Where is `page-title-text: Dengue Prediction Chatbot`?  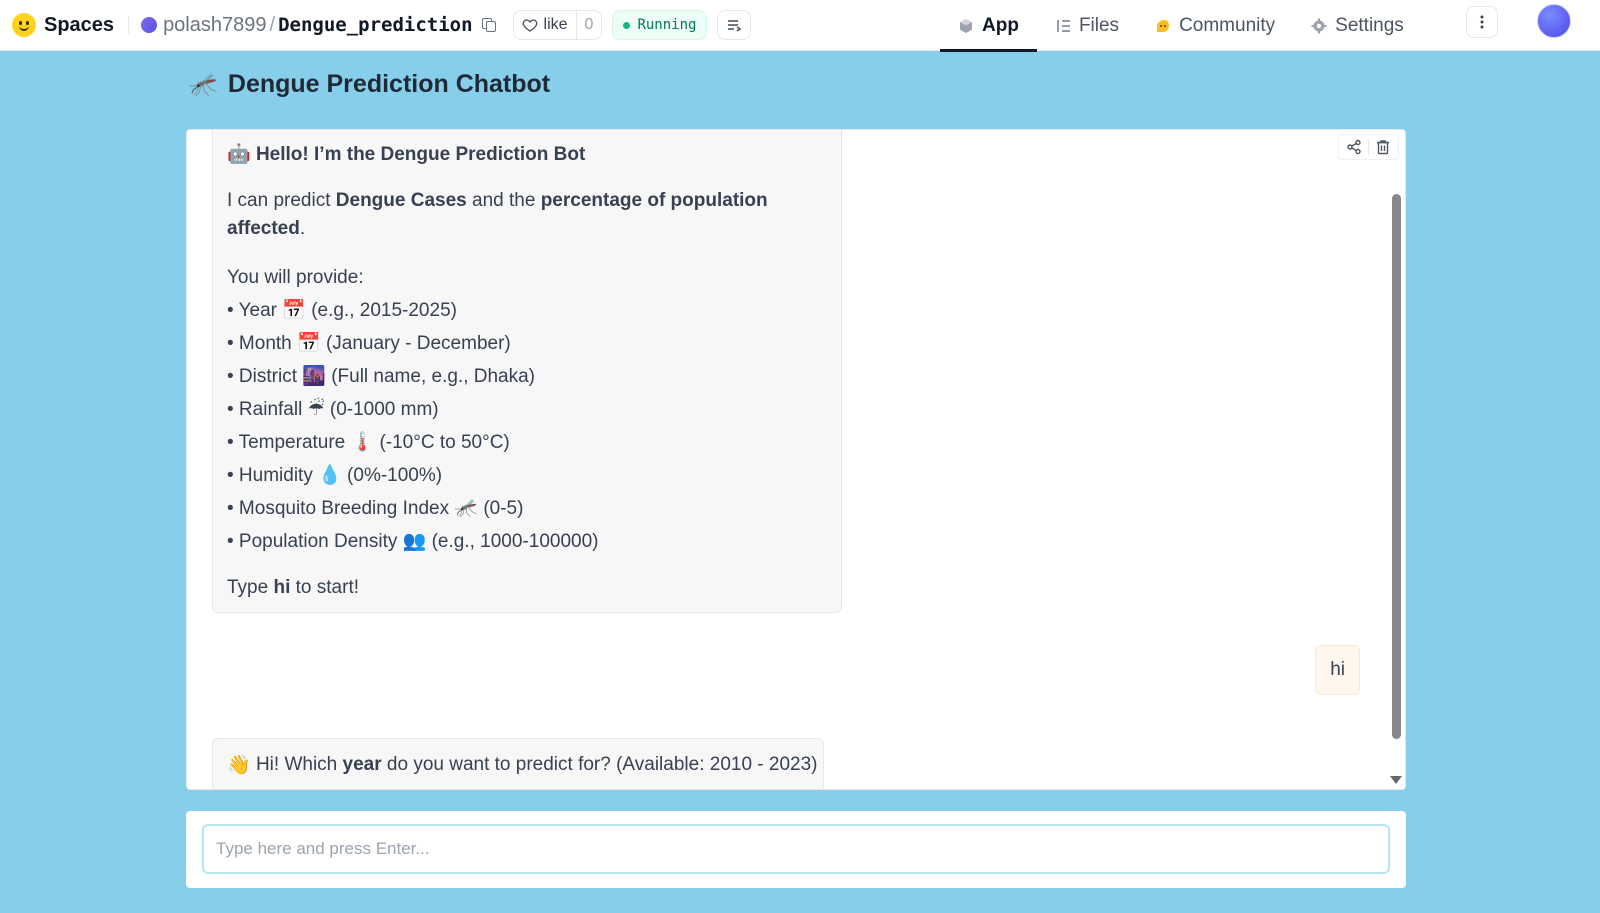
page-title-text: Dengue Prediction Chatbot is located at coordinates (389, 84).